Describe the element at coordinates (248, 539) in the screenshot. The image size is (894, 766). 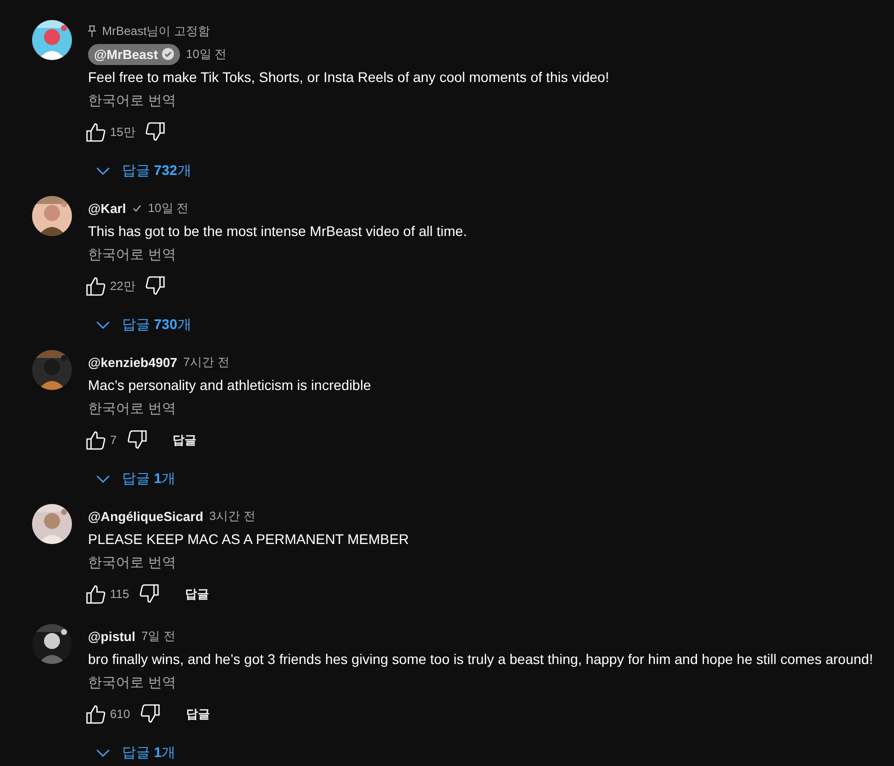
I see `comment-text: PLEASE KEEP MAC AS A PERMANENT MEMBER` at that location.